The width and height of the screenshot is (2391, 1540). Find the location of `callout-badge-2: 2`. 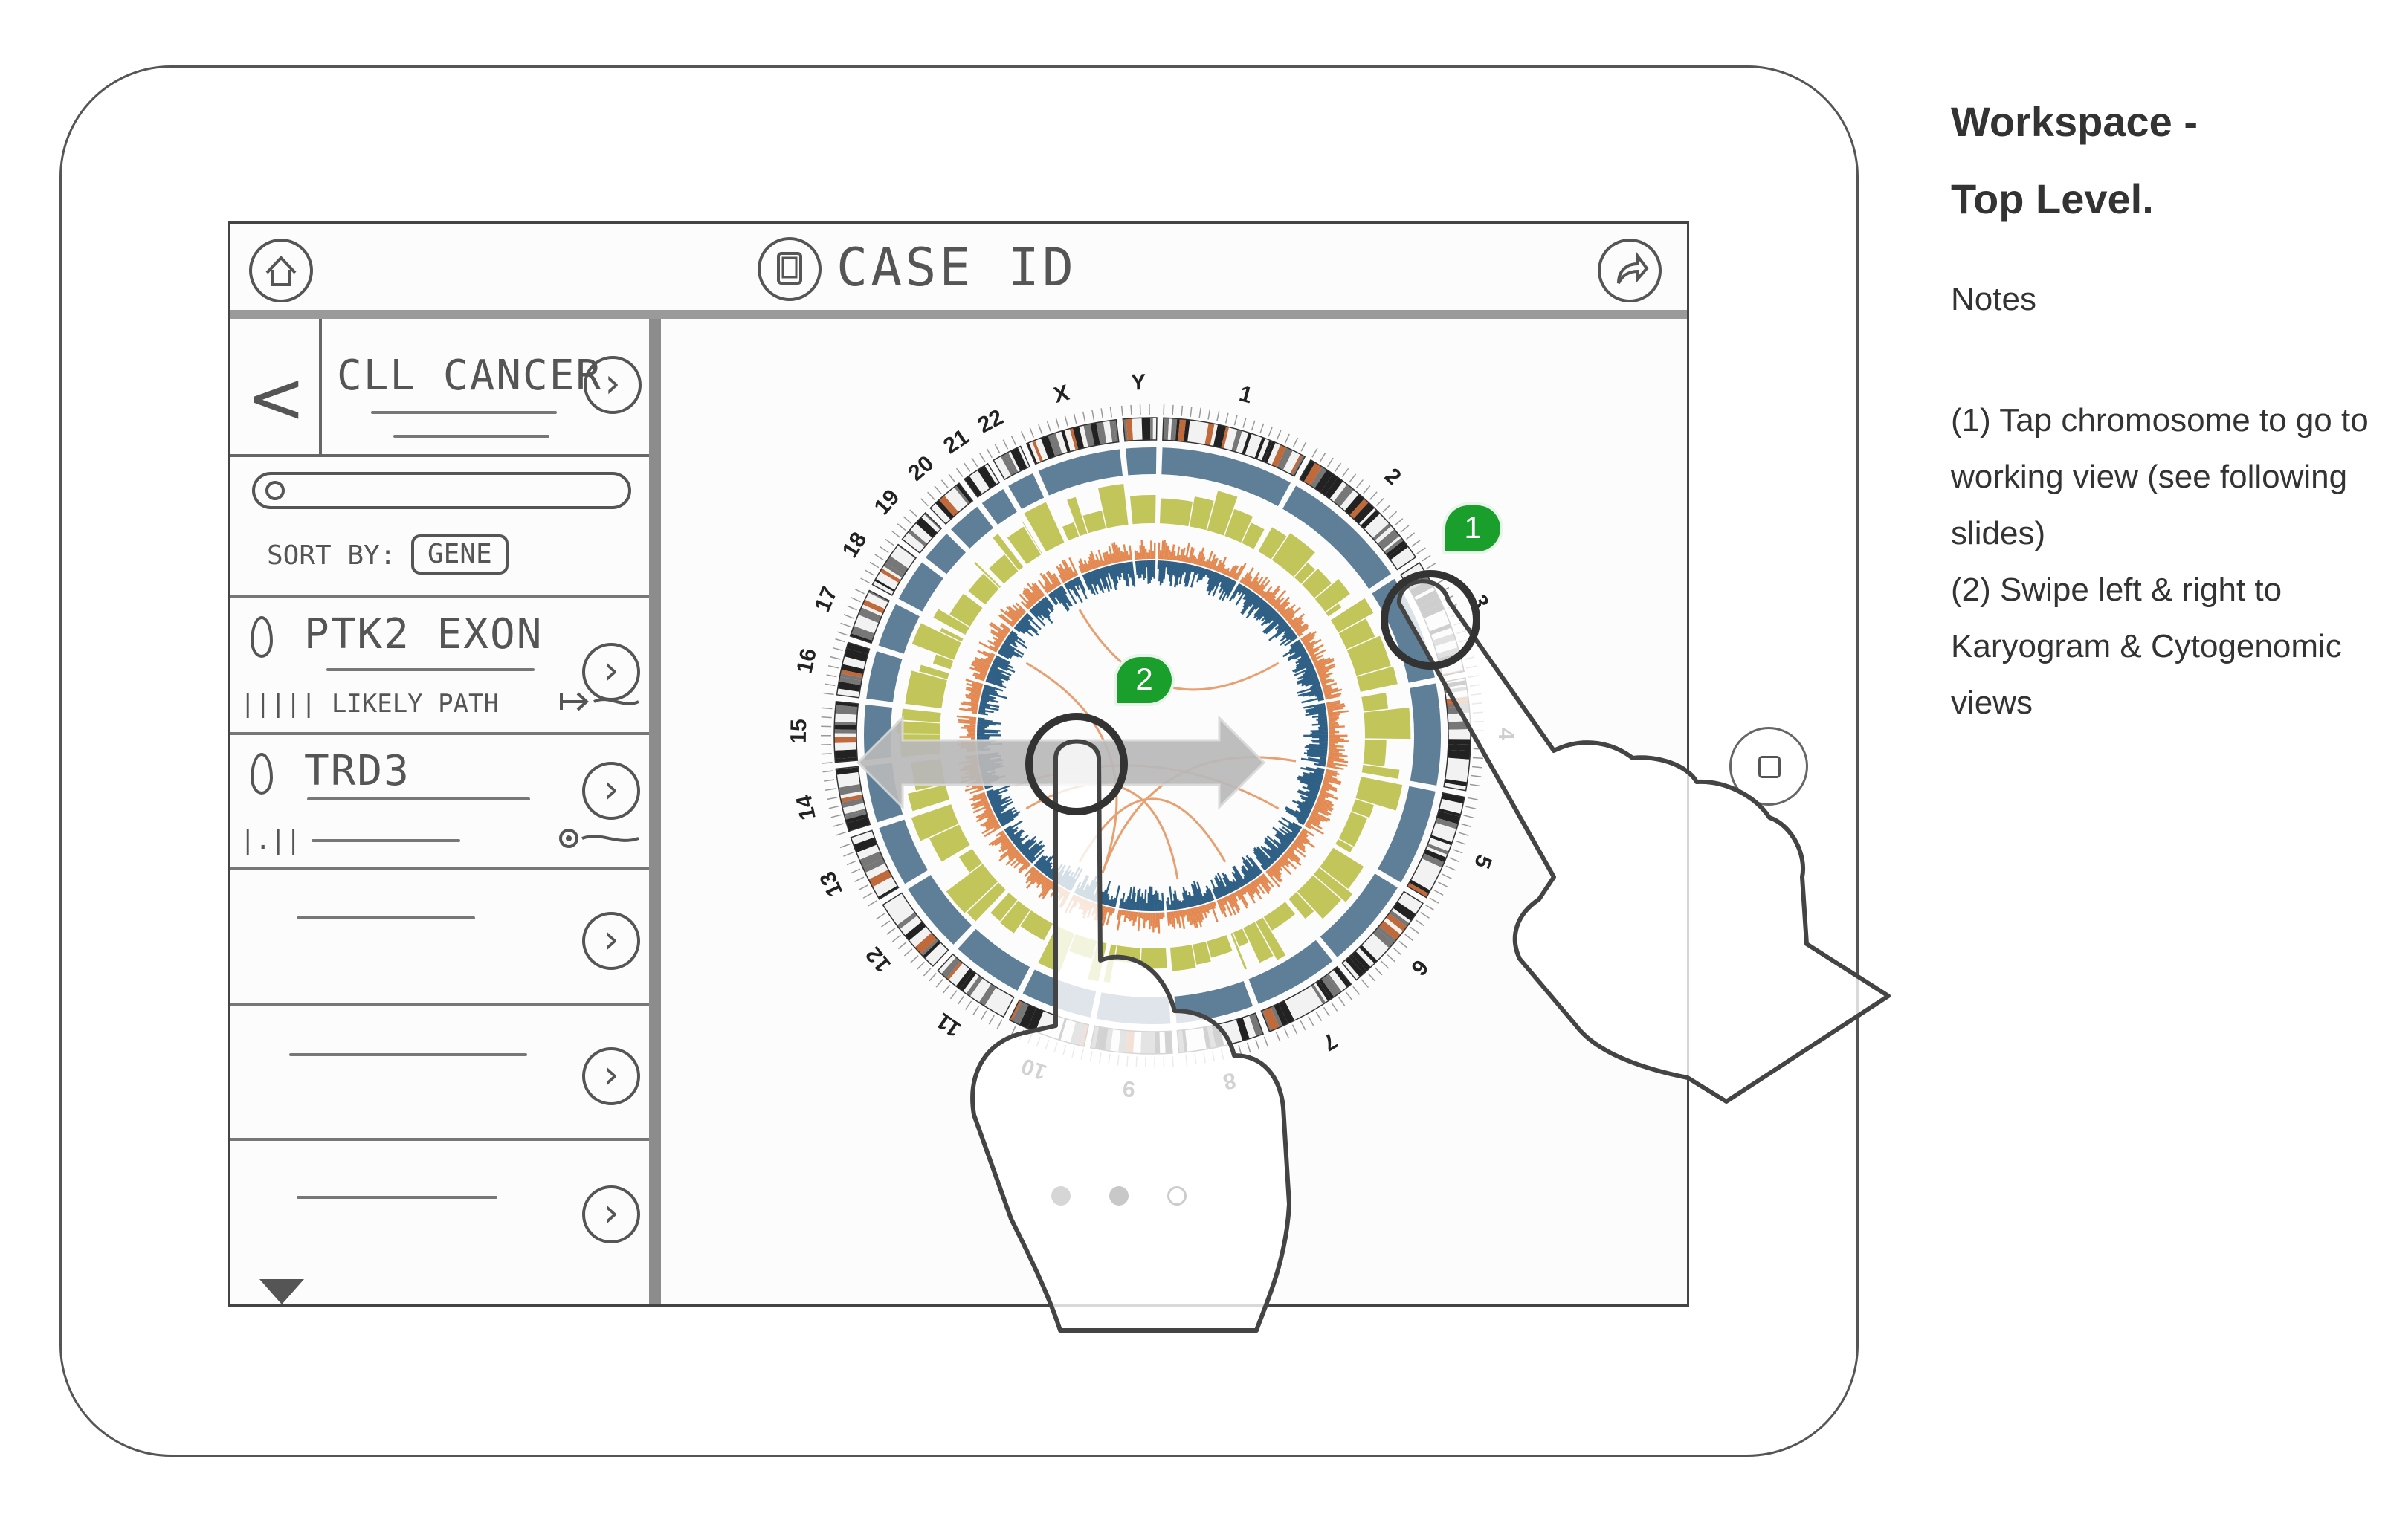

callout-badge-2: 2 is located at coordinates (1144, 680).